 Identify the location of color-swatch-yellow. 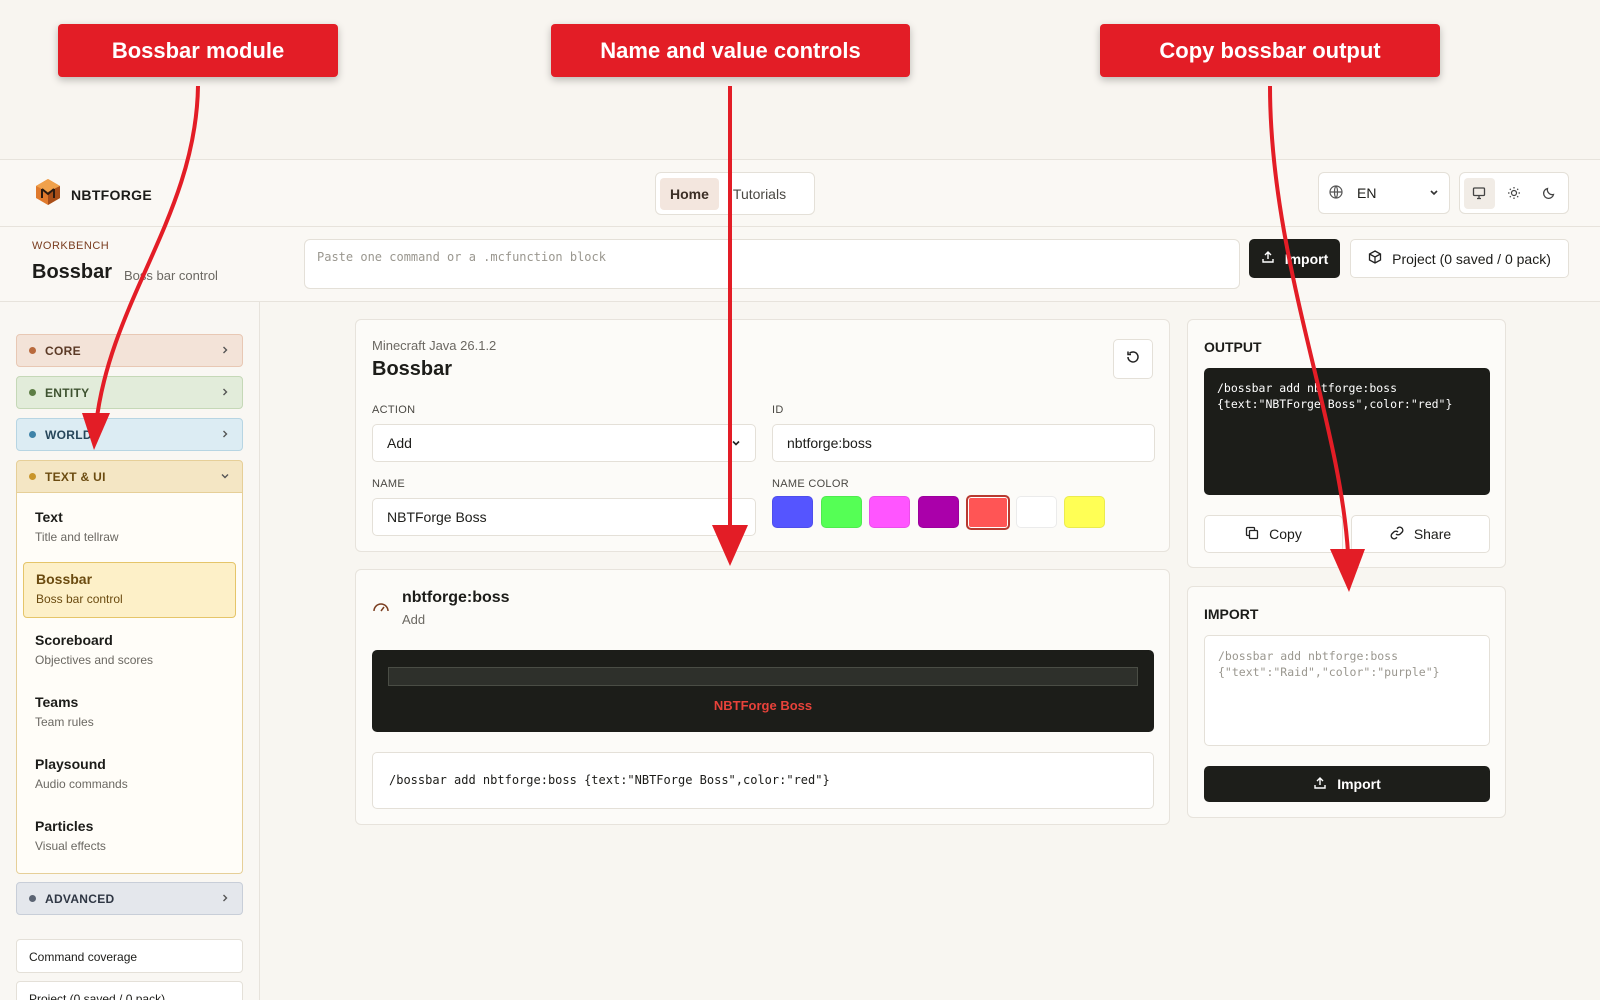
(1084, 512).